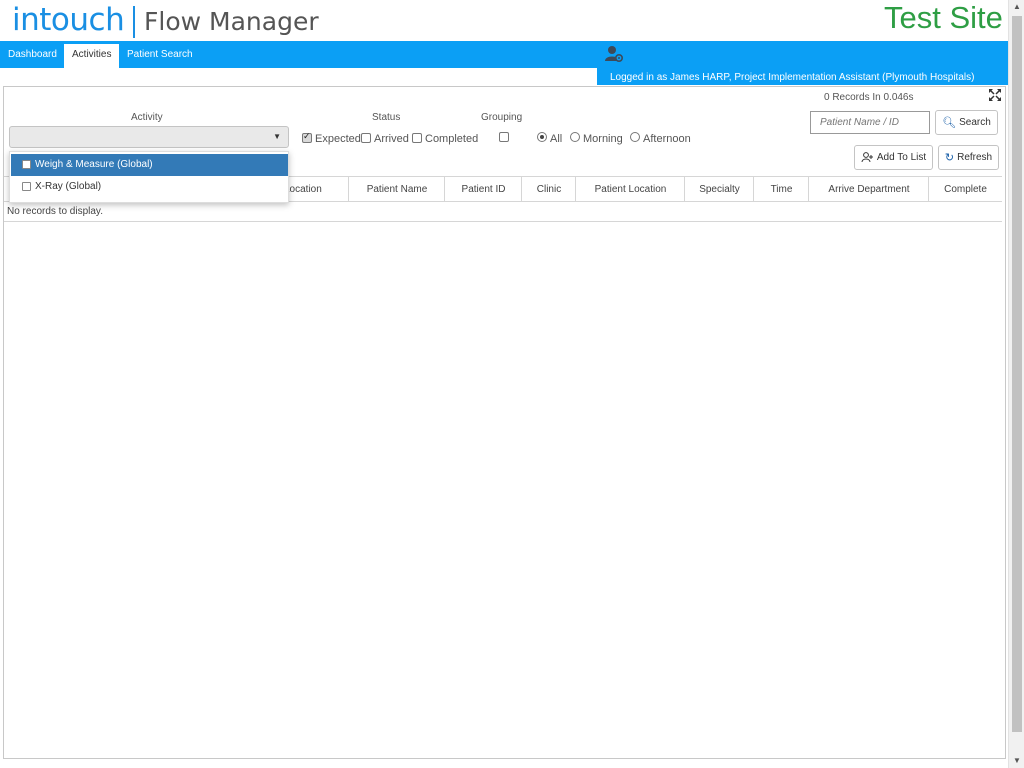 The height and width of the screenshot is (768, 1024). I want to click on status-completed-checkbox, so click(417, 138).